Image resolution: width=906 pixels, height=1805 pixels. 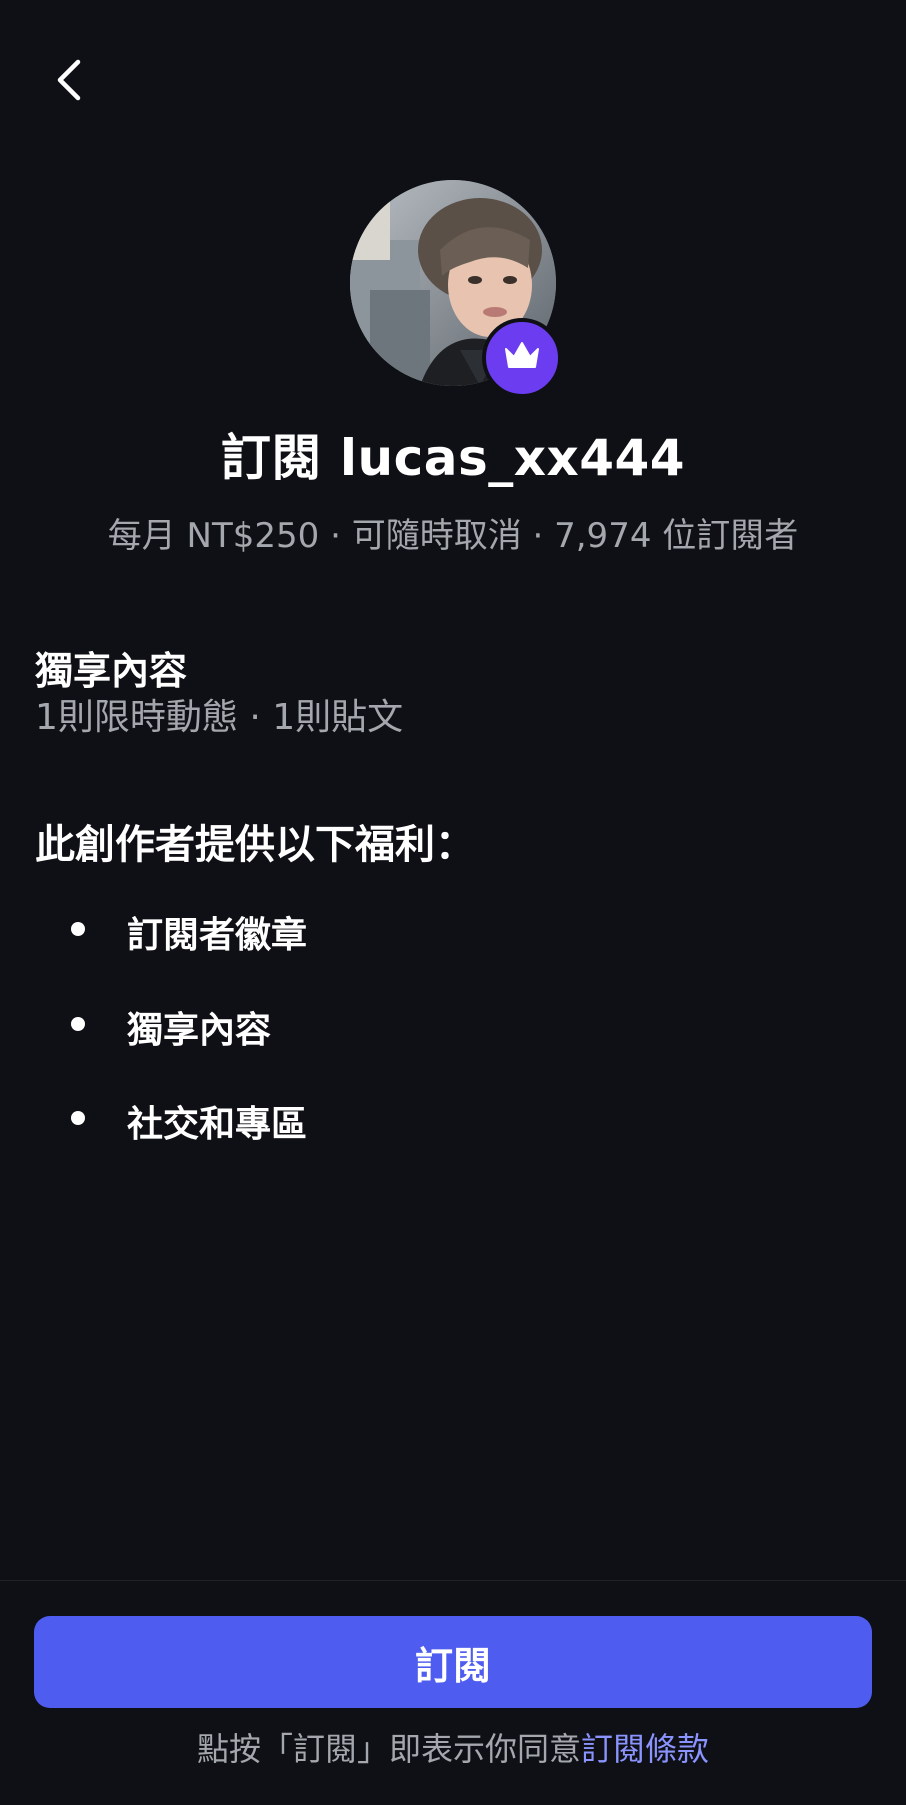 What do you see at coordinates (453, 1662) in the screenshot?
I see `subscribe-button: 訂閱` at bounding box center [453, 1662].